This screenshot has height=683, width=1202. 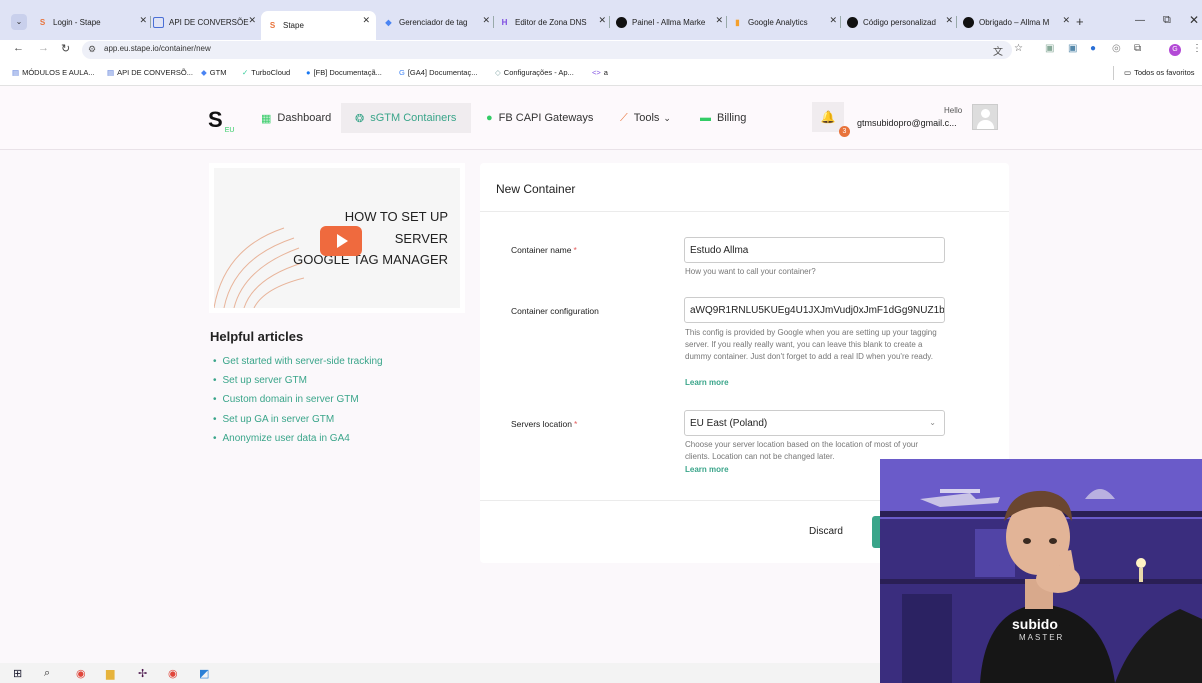 I want to click on url-text: app.eu.stape.io/container/new, so click(x=157, y=48).